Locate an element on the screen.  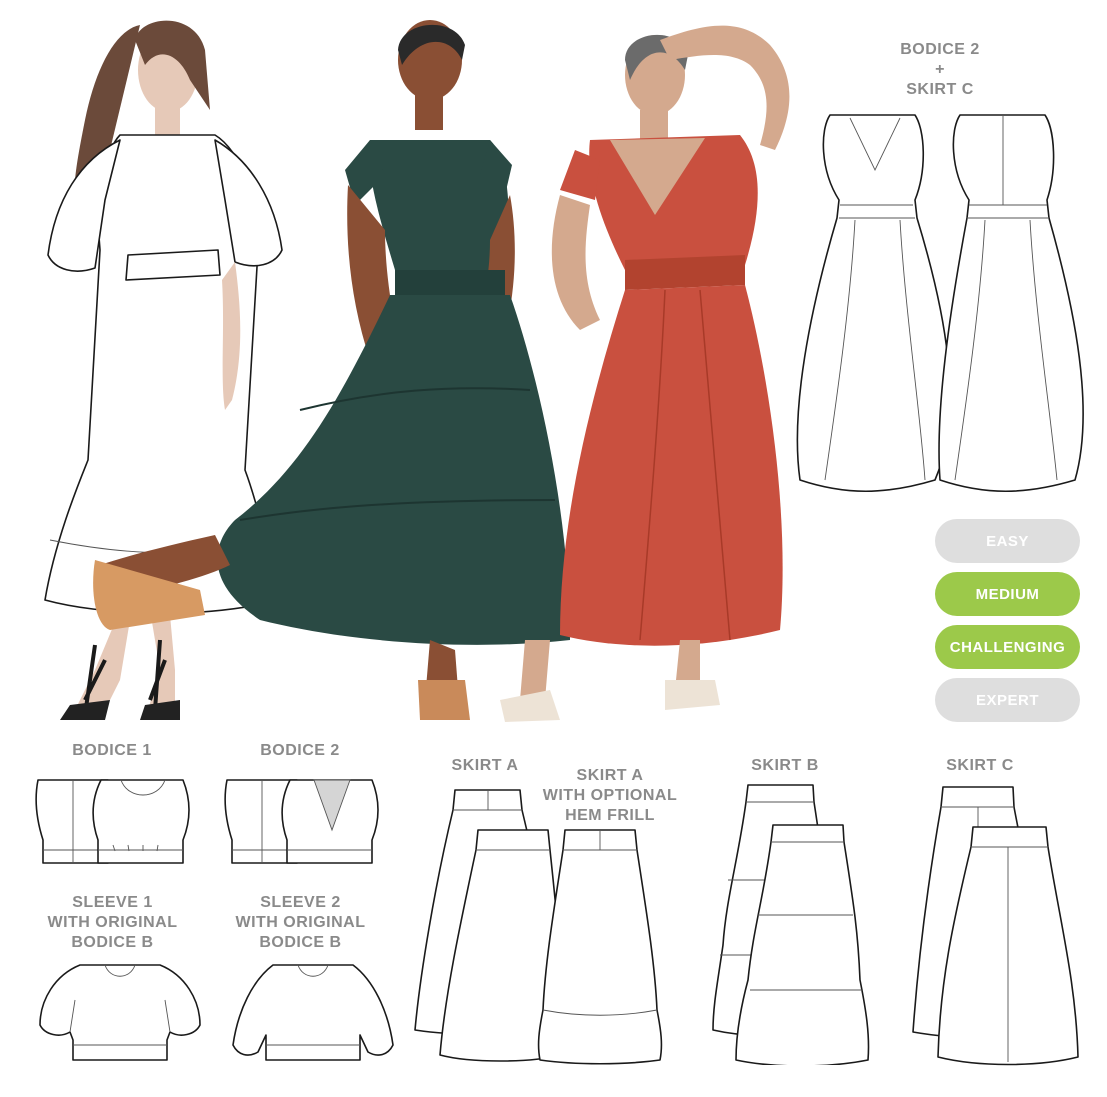
top-right-label-line-2: + is located at coordinates (940, 69).